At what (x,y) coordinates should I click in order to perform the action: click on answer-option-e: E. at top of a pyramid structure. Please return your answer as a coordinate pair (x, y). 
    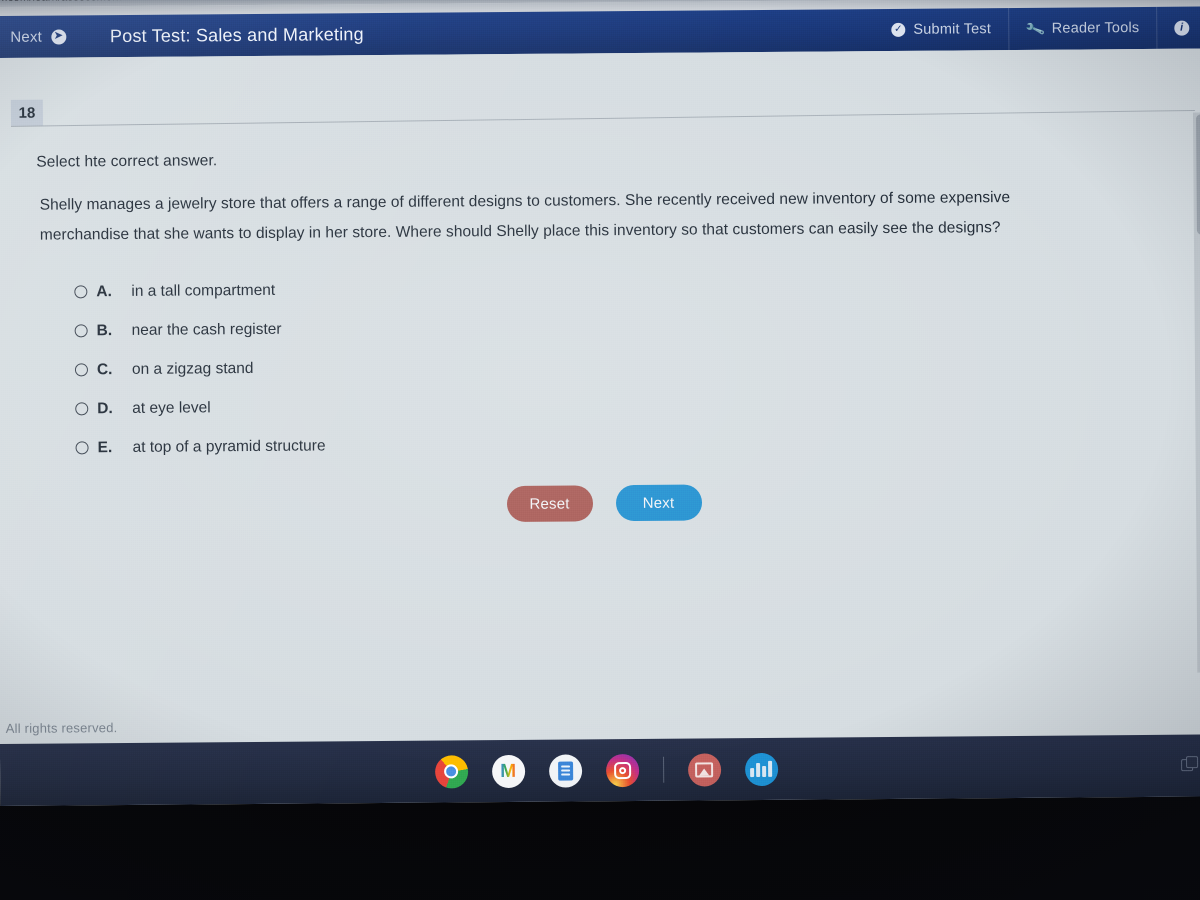
    Looking at the image, I should click on (200, 446).